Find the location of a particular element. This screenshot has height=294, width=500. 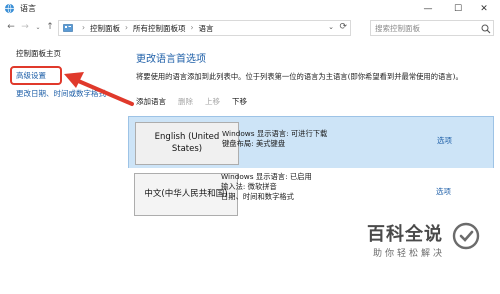

language-toolbar: 添加语言 删除 上移 下移 is located at coordinates (191, 101).